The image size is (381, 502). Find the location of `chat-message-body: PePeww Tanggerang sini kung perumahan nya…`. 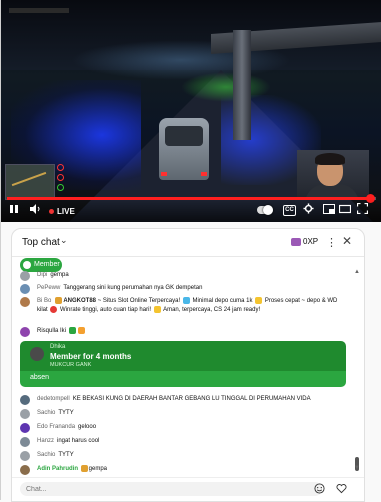

chat-message-body: PePeww Tanggerang sini kung perumahan nya… is located at coordinates (193, 288).